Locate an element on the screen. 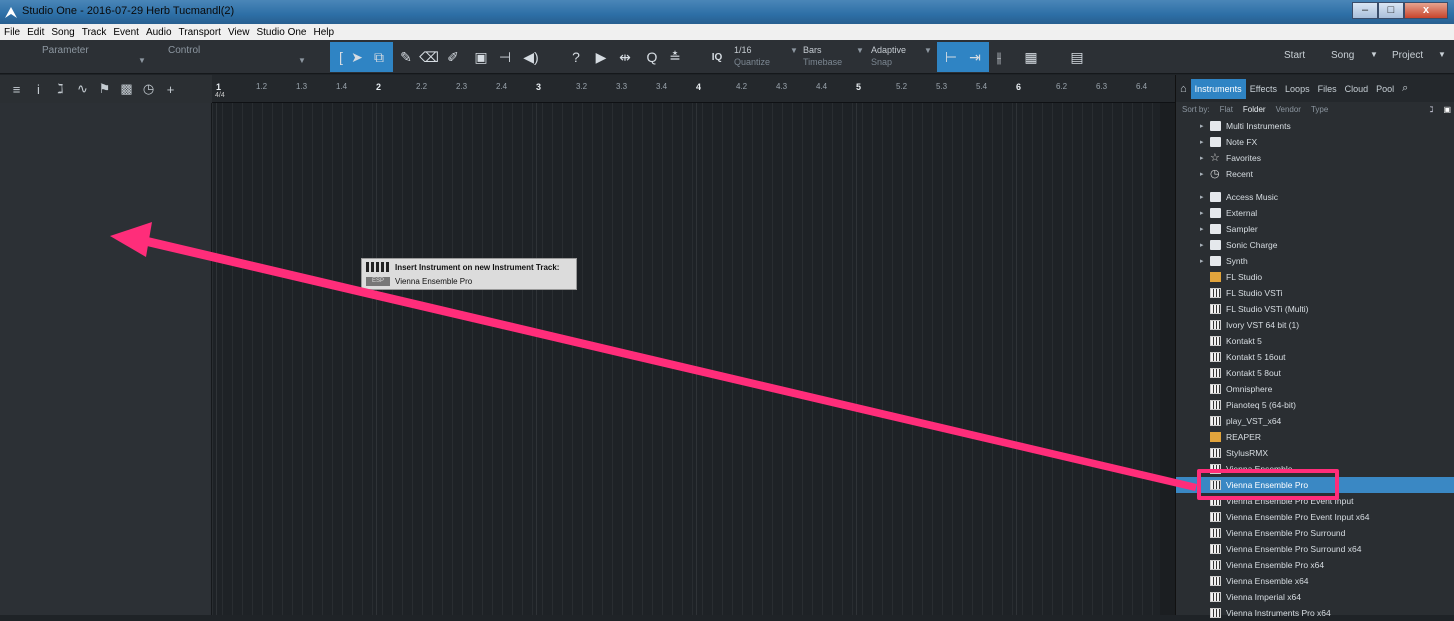 The height and width of the screenshot is (621, 1454). menu-file: File is located at coordinates (12, 32).